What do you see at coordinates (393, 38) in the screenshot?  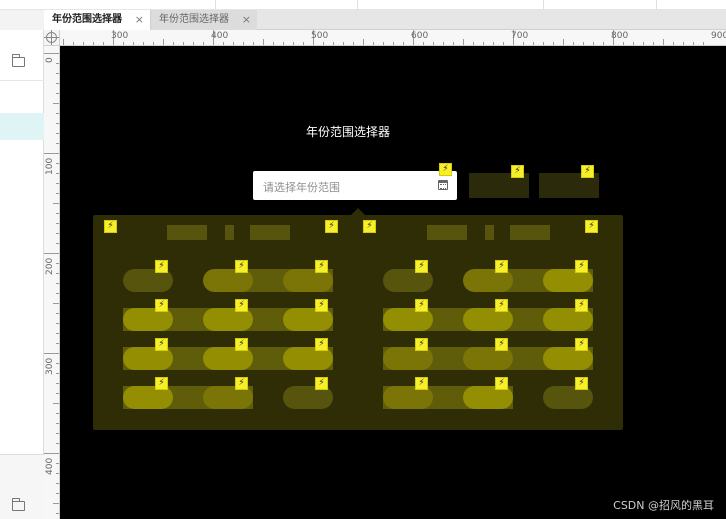 I see `horizontal-ruler: 300 400 500 600 700 800 900` at bounding box center [393, 38].